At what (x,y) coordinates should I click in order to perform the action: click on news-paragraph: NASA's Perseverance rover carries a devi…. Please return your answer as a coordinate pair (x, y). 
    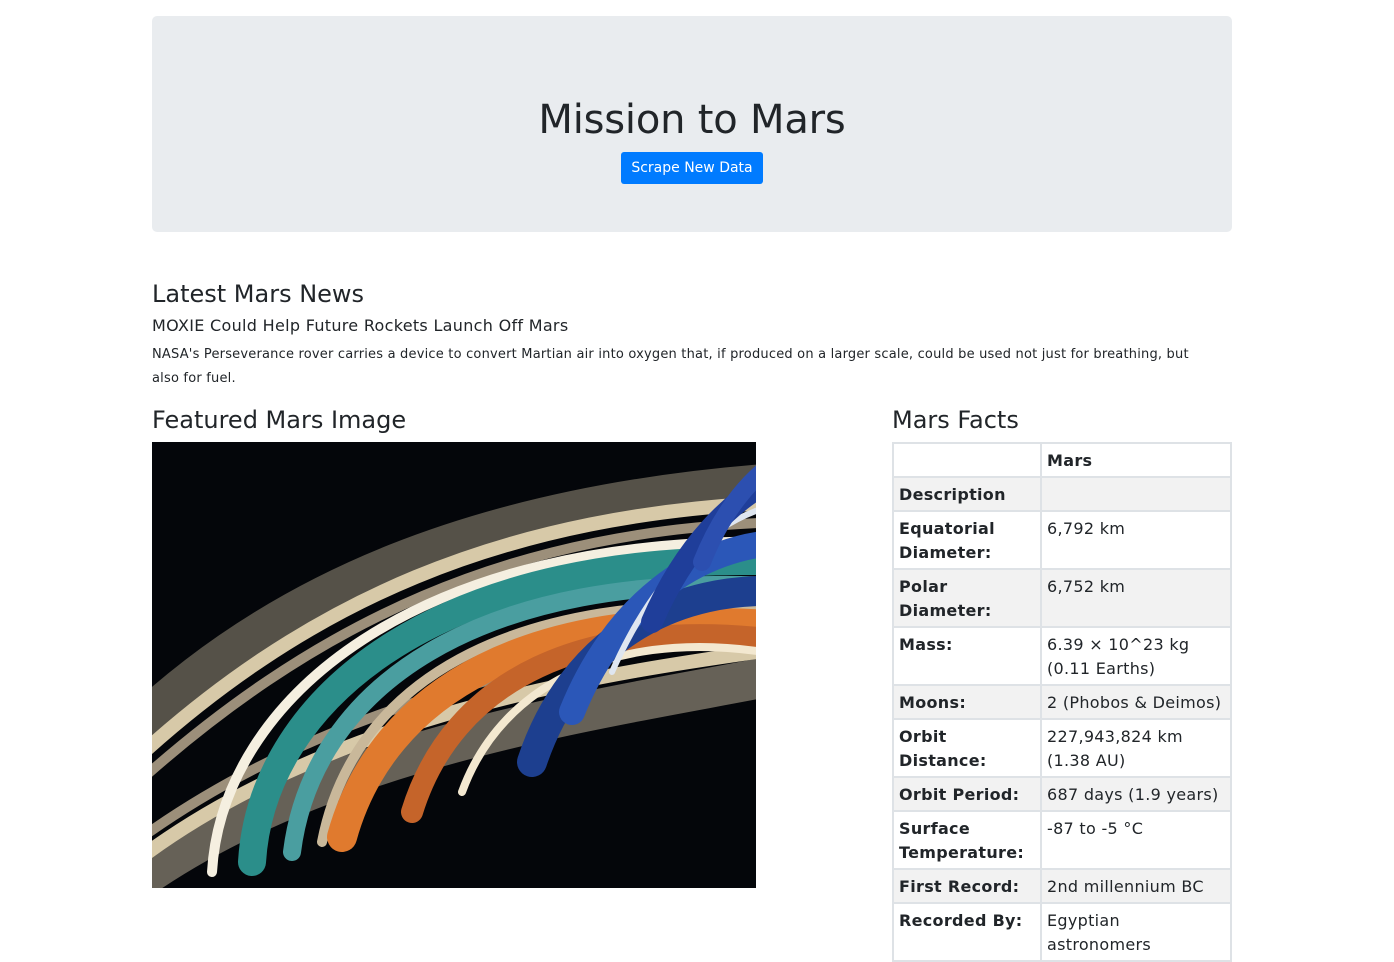
    Looking at the image, I should click on (670, 366).